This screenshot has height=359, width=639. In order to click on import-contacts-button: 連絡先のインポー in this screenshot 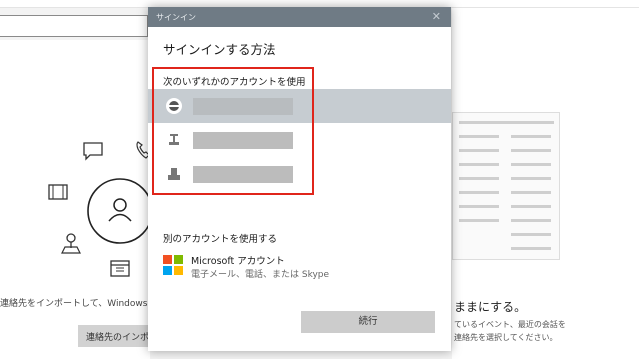, I will do `click(118, 336)`.